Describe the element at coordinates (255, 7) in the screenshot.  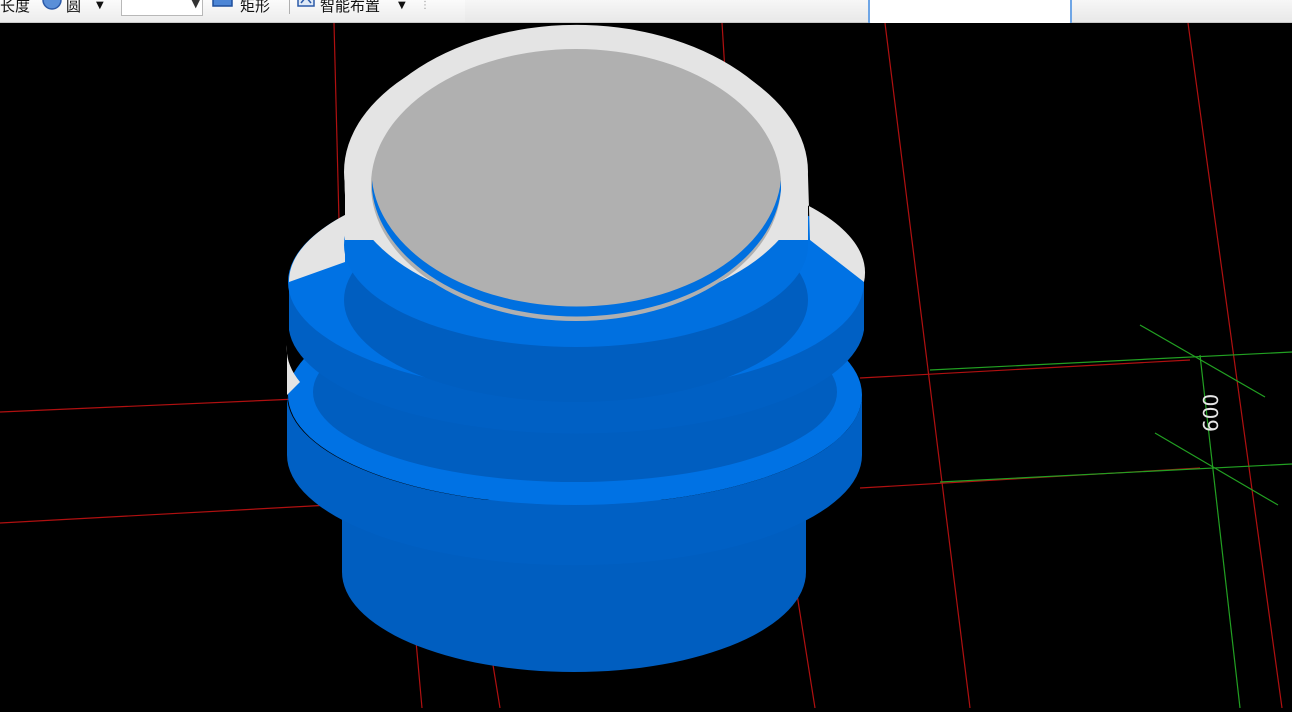
I see `rectangle-shape-button: 矩形` at that location.